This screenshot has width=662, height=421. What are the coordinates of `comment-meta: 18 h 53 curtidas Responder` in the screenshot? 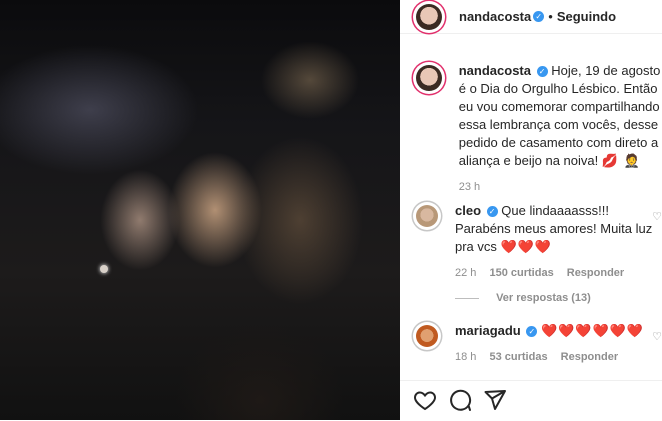 It's located at (557, 357).